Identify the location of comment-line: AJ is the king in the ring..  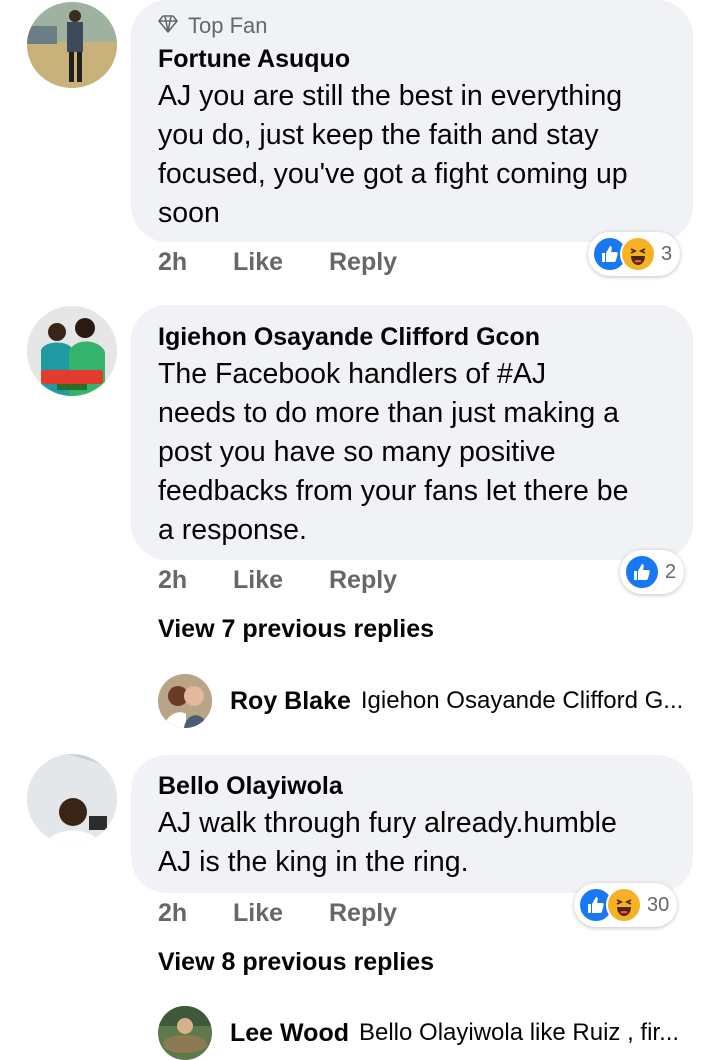
(313, 862).